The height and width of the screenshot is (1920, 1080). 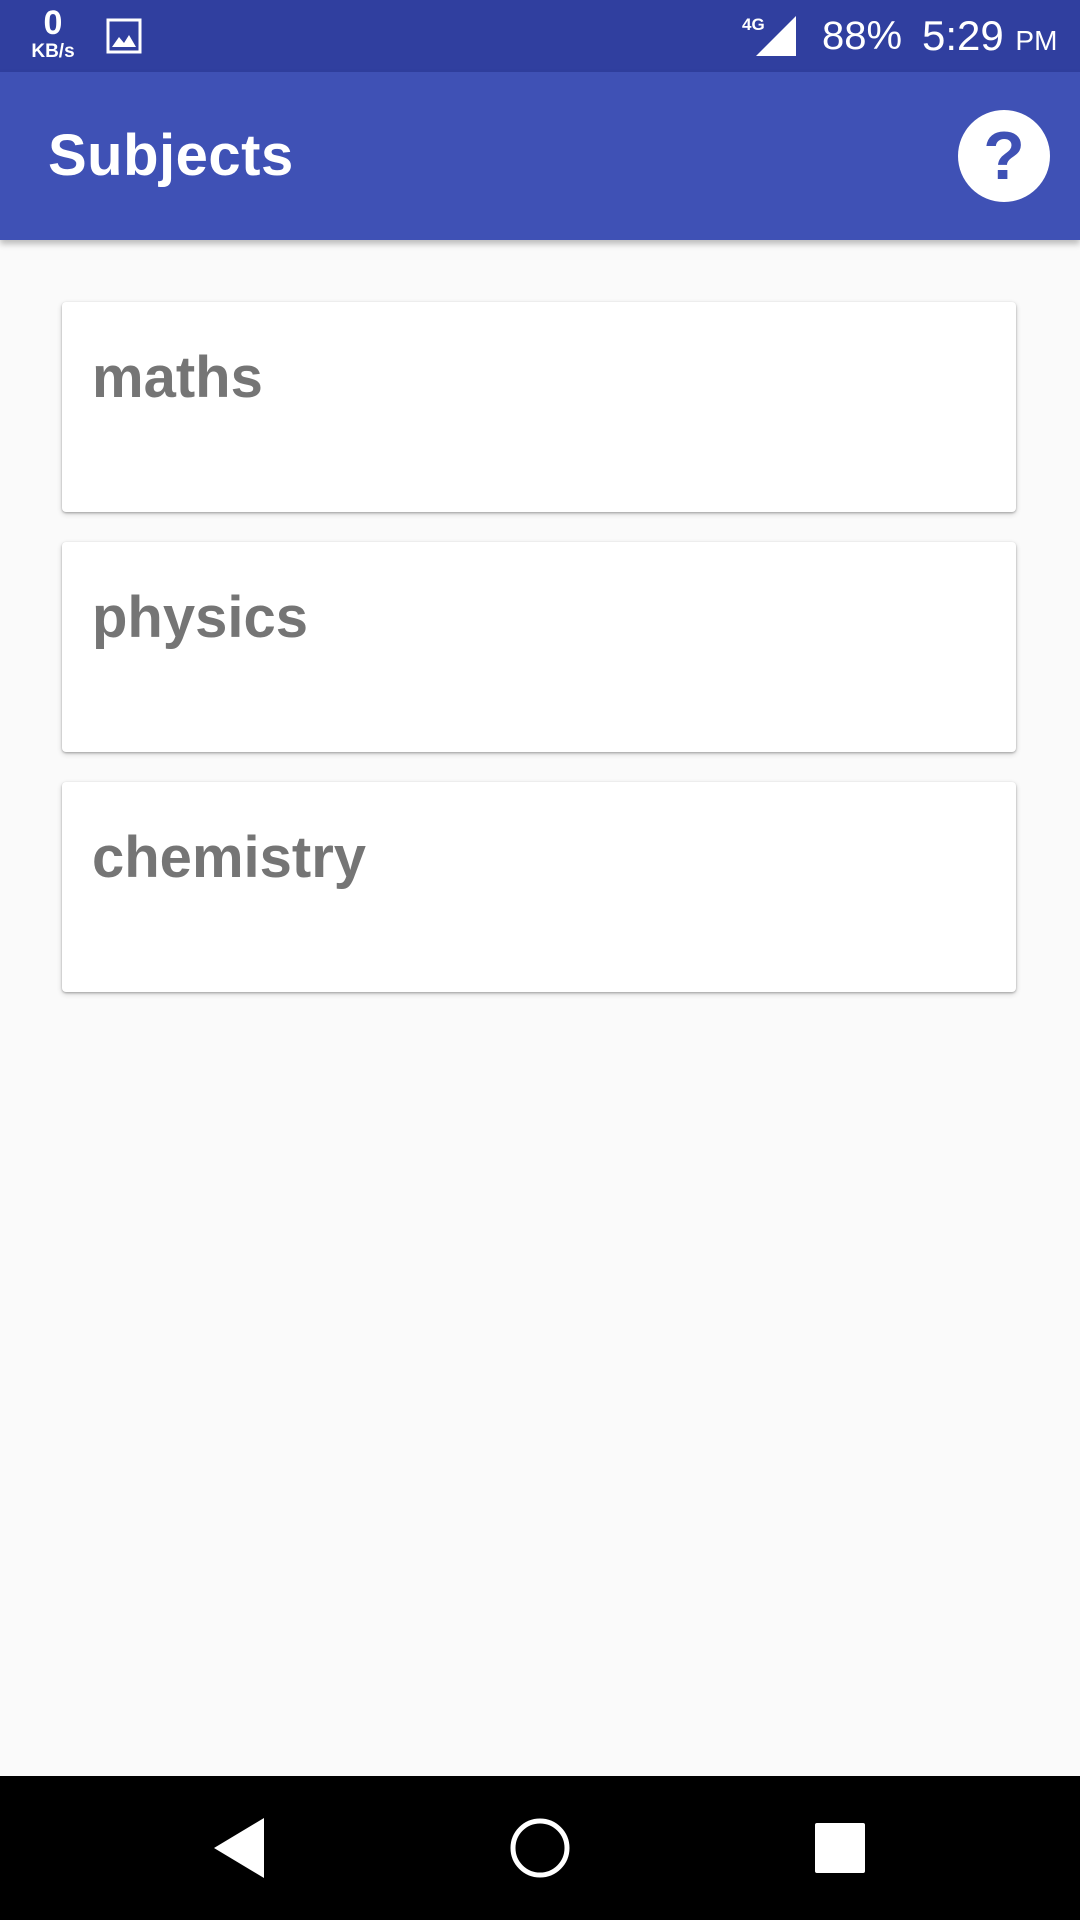 I want to click on recents-square-icon, so click(x=840, y=1848).